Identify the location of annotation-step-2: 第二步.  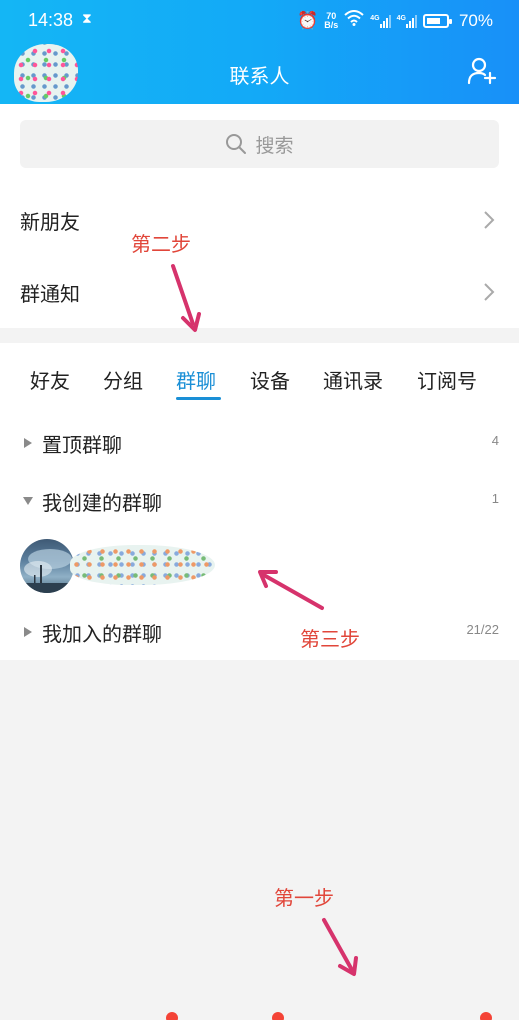
(161, 244).